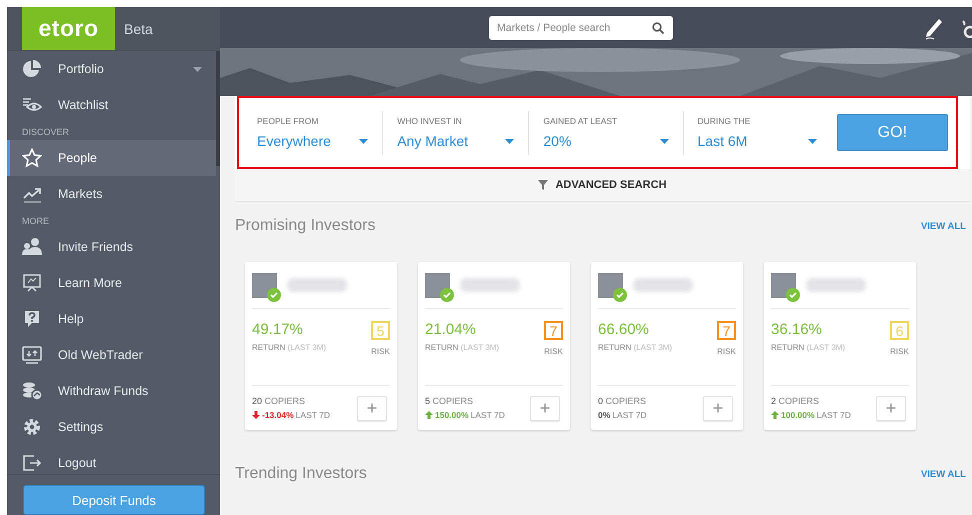  What do you see at coordinates (111, 427) in the screenshot?
I see `sidebar-item: Settings` at bounding box center [111, 427].